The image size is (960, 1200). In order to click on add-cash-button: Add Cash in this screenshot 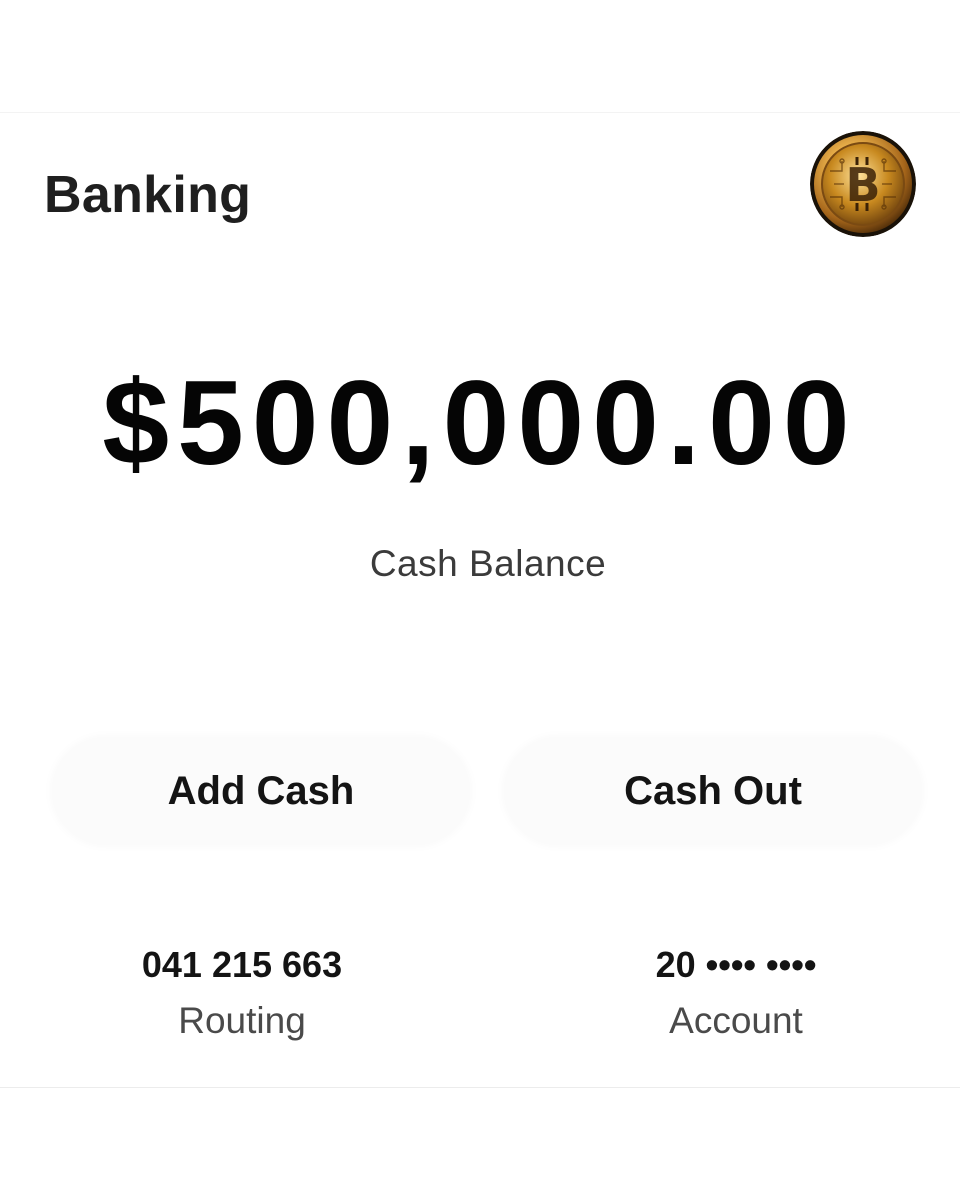, I will do `click(261, 791)`.